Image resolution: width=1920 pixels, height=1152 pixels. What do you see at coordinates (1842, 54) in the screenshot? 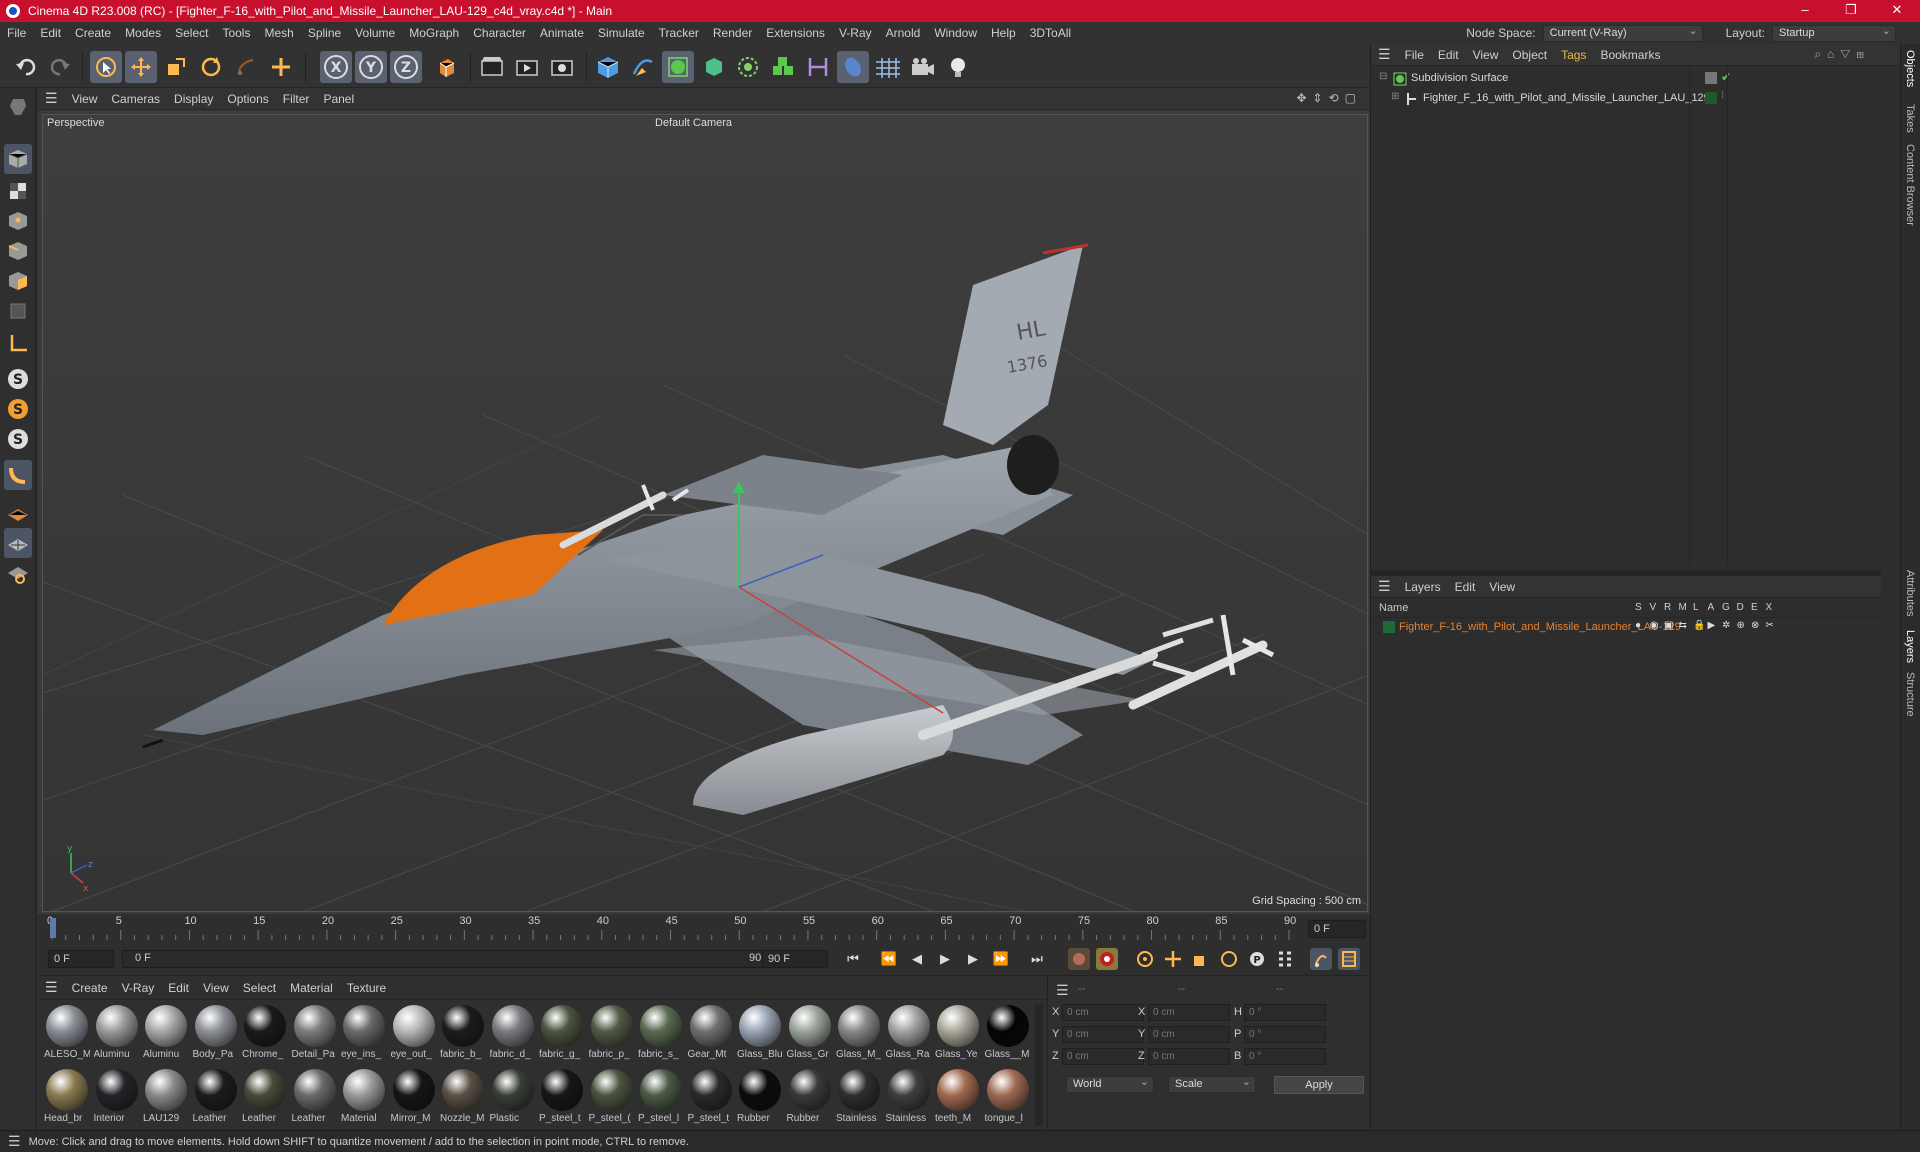
I see `objects-toolbar-icons: ⌕⌂▽⊞` at bounding box center [1842, 54].